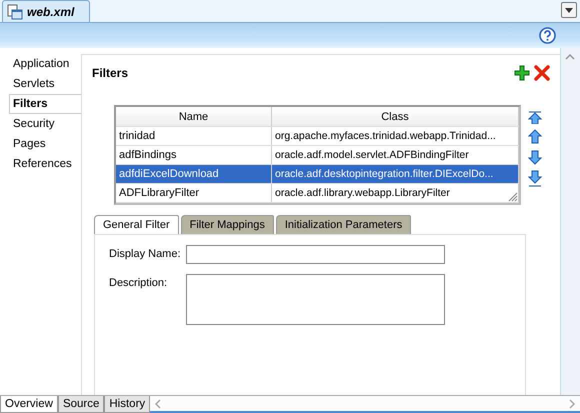  What do you see at coordinates (110, 73) in the screenshot?
I see `section-title: Filters` at bounding box center [110, 73].